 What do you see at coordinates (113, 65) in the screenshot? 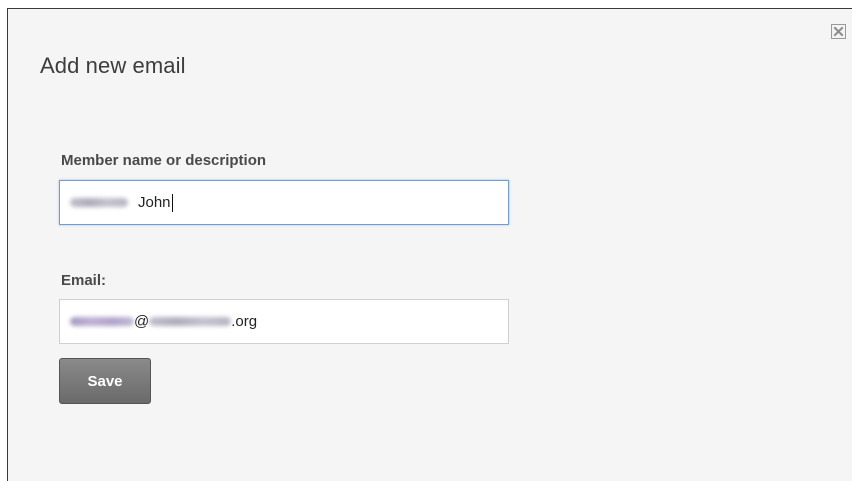
I see `dialog-title: Add new email` at bounding box center [113, 65].